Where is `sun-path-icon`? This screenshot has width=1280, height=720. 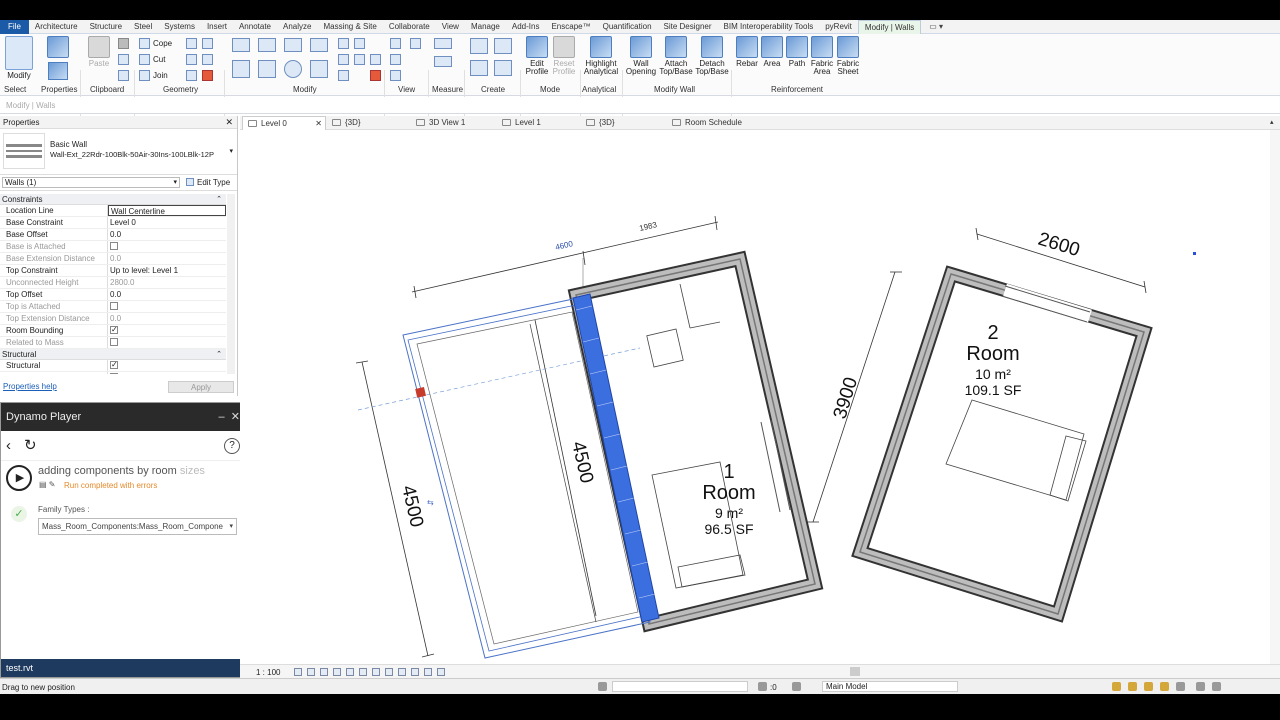
sun-path-icon is located at coordinates (324, 672).